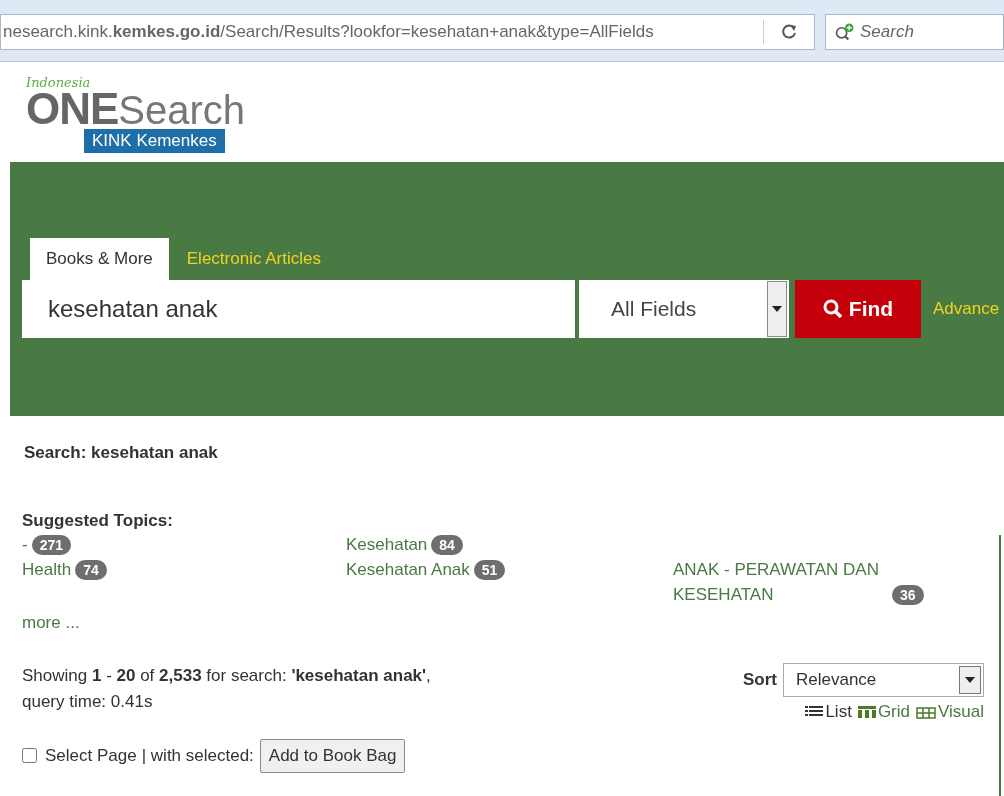 This screenshot has height=796, width=1004. I want to click on view-option: Visual, so click(950, 712).